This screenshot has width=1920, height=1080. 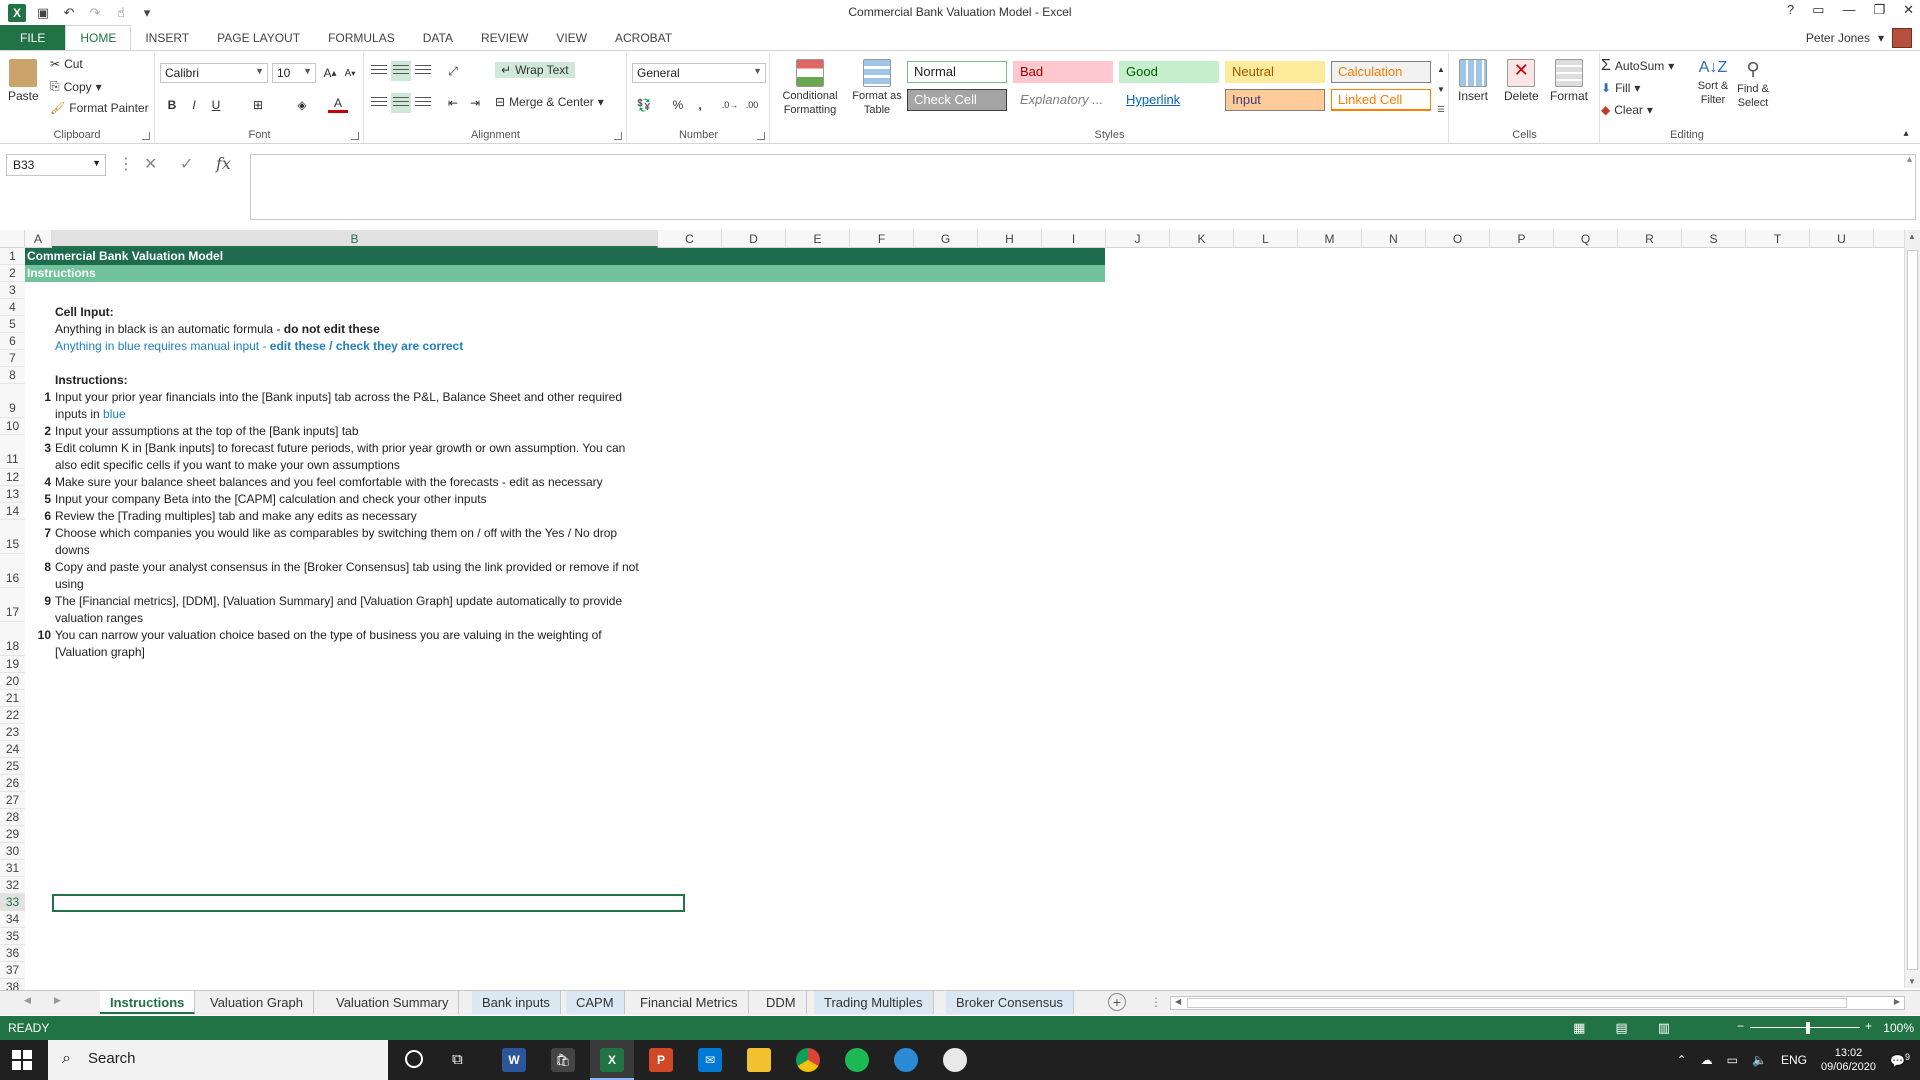 What do you see at coordinates (1522, 239) in the screenshot?
I see `column-header: P` at bounding box center [1522, 239].